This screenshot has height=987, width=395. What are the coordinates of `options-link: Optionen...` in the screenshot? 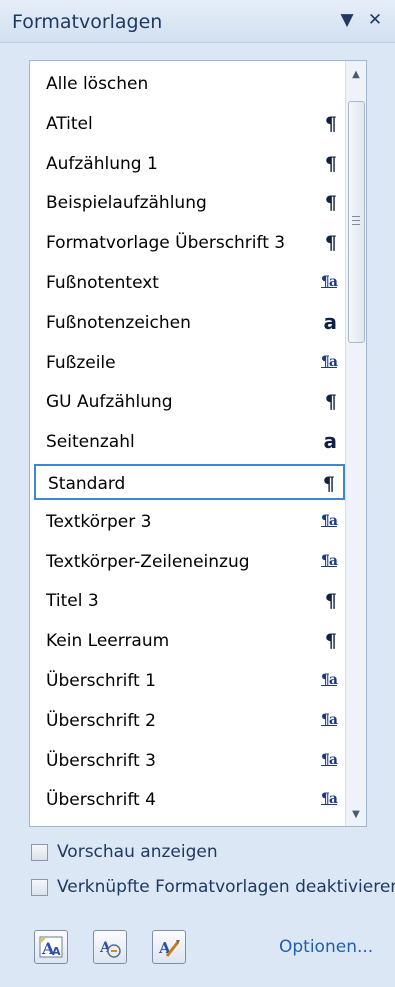 It's located at (326, 947).